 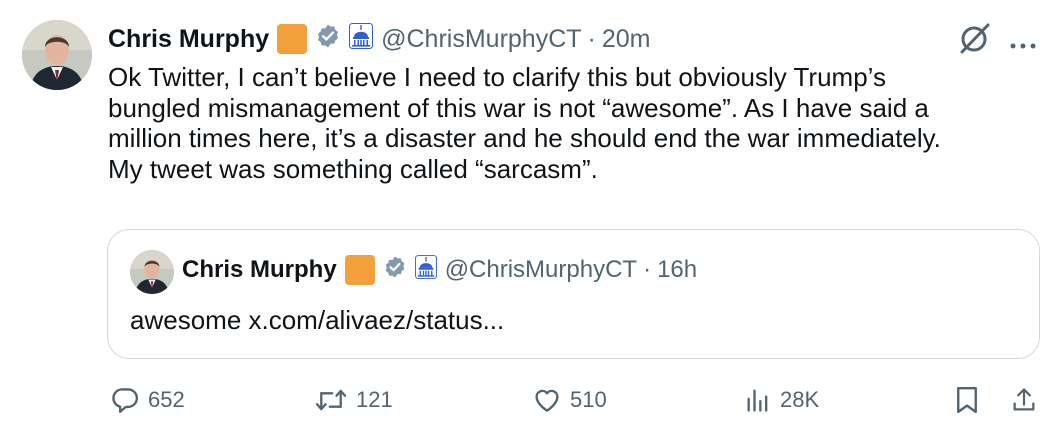 What do you see at coordinates (374, 399) in the screenshot?
I see `repost-count: 121` at bounding box center [374, 399].